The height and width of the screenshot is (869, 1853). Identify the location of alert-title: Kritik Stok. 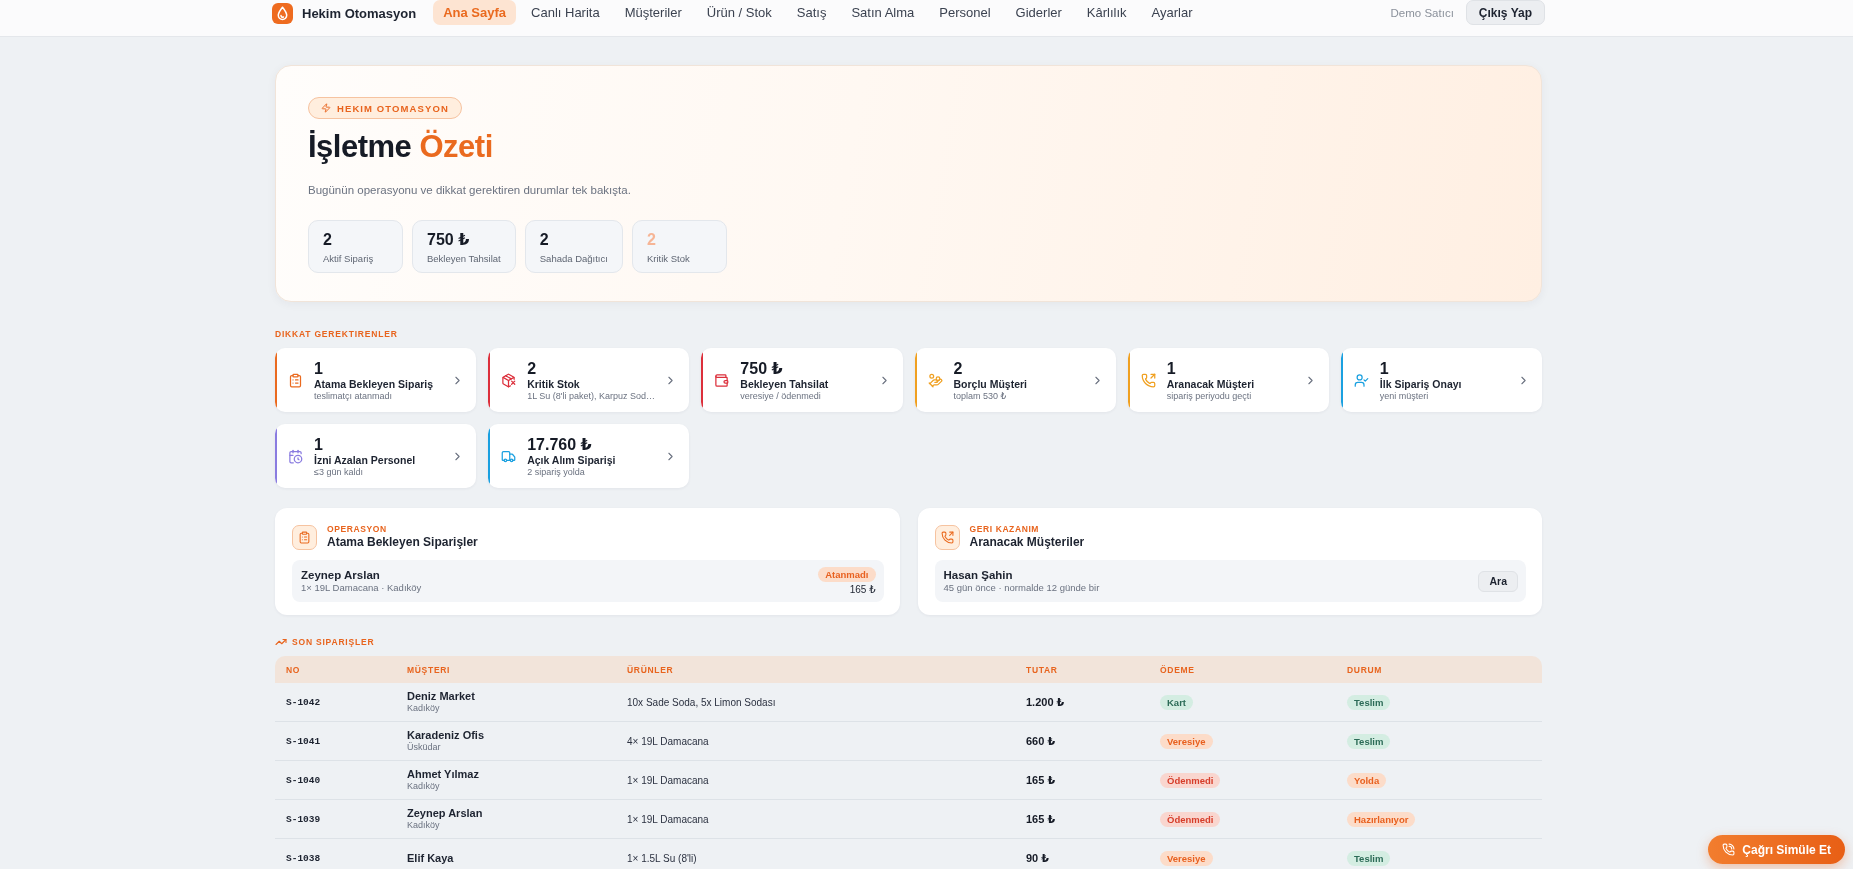
(554, 384).